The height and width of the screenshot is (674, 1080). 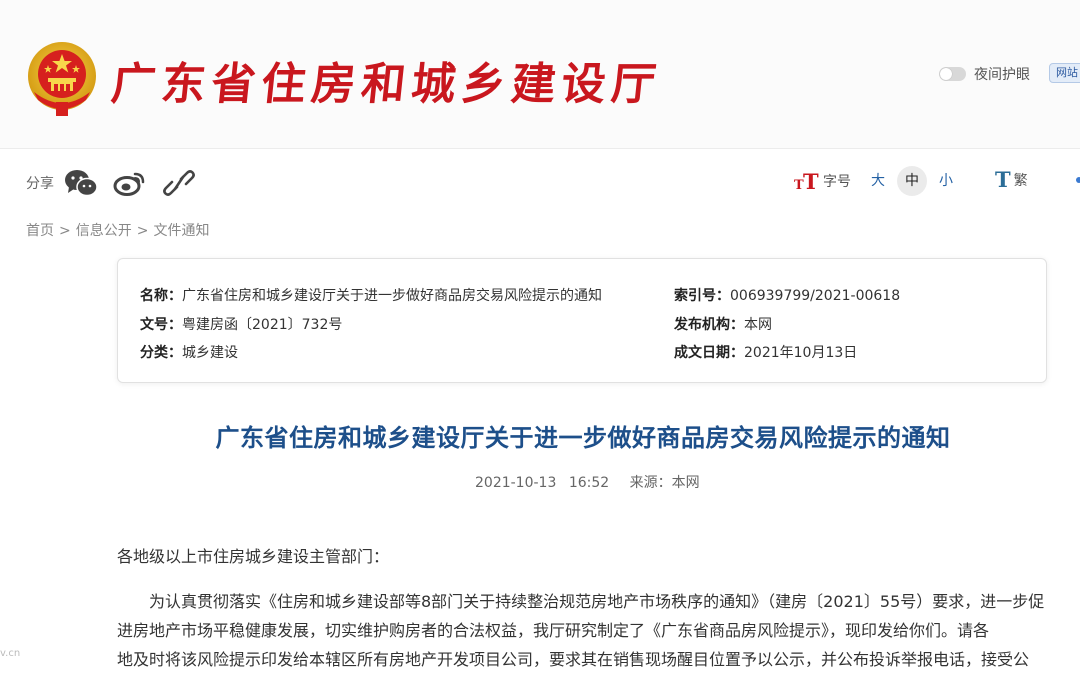 What do you see at coordinates (702, 296) in the screenshot?
I see `meta-index-label: 索引号：` at bounding box center [702, 296].